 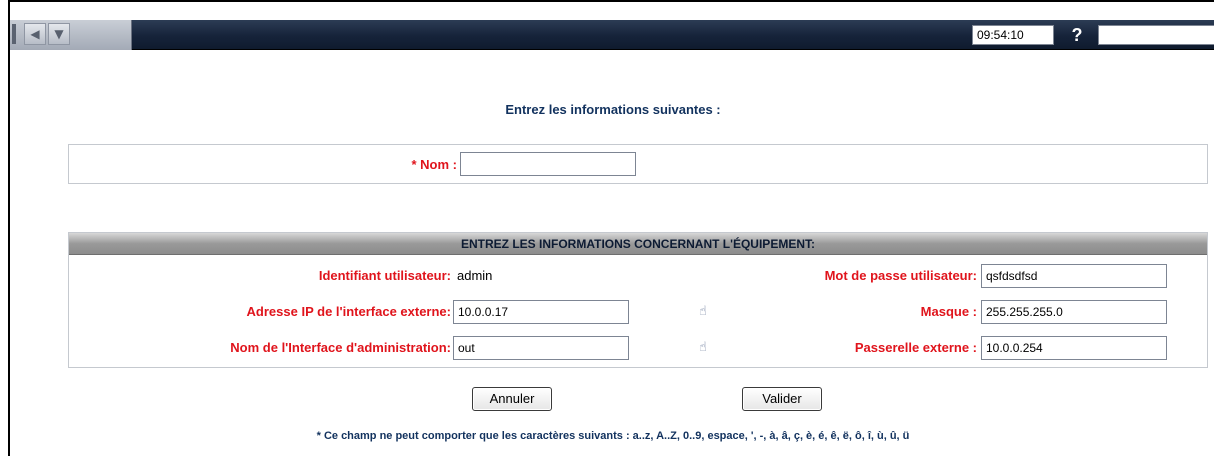 What do you see at coordinates (1156, 35) in the screenshot?
I see `toolbar-input` at bounding box center [1156, 35].